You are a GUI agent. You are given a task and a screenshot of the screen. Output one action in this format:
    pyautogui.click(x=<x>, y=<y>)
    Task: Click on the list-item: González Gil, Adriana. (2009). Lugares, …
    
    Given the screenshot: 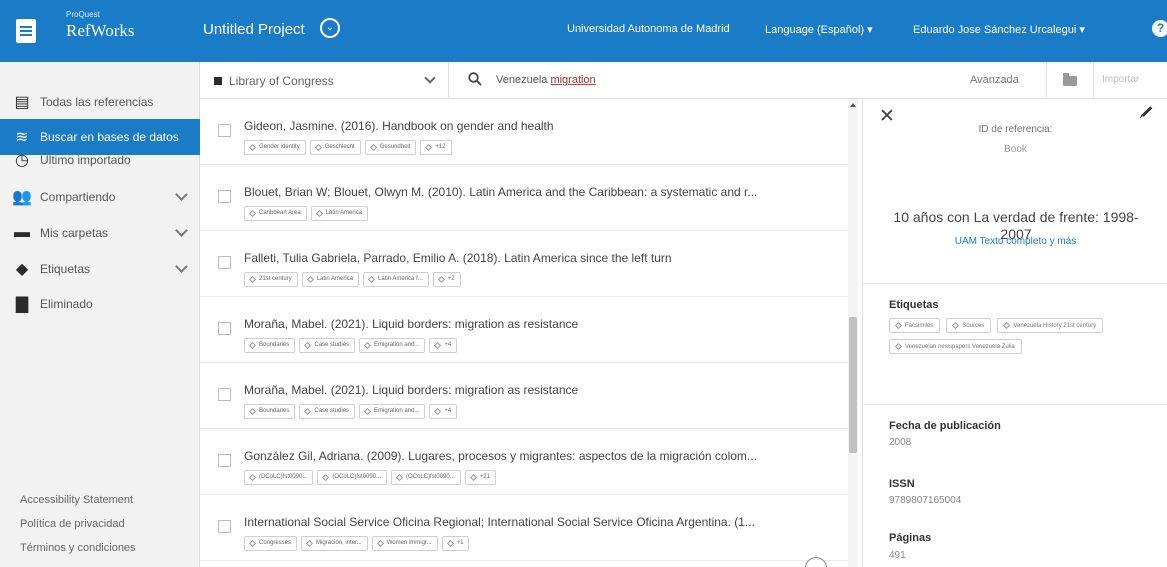 What is the action you would take?
    pyautogui.click(x=524, y=462)
    